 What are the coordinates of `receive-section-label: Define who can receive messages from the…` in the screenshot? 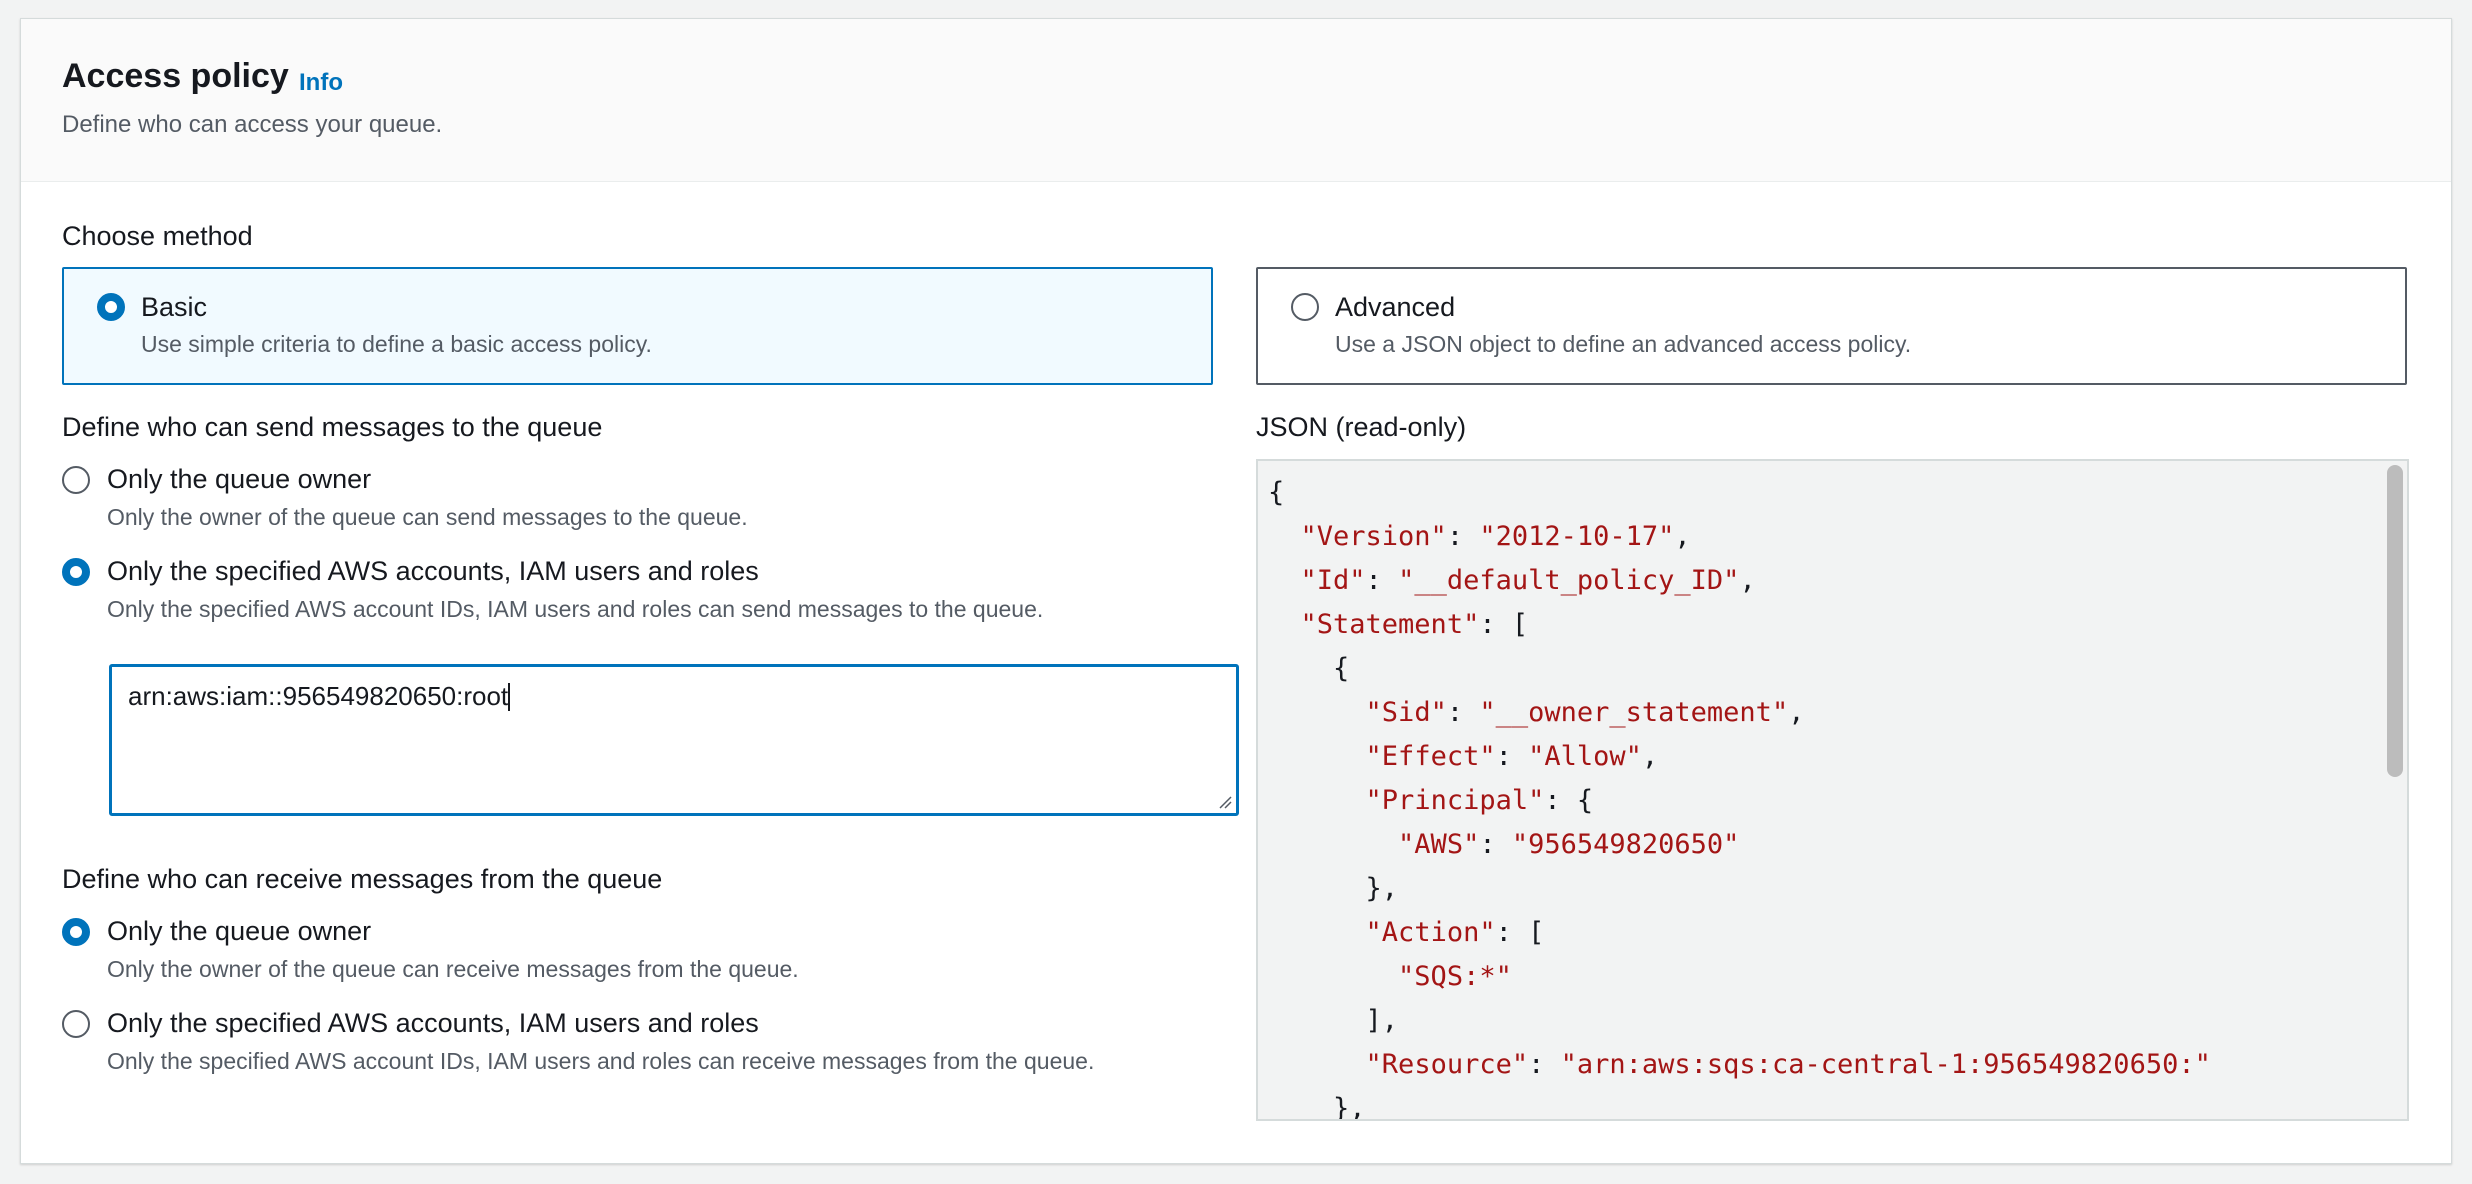 It's located at (362, 879).